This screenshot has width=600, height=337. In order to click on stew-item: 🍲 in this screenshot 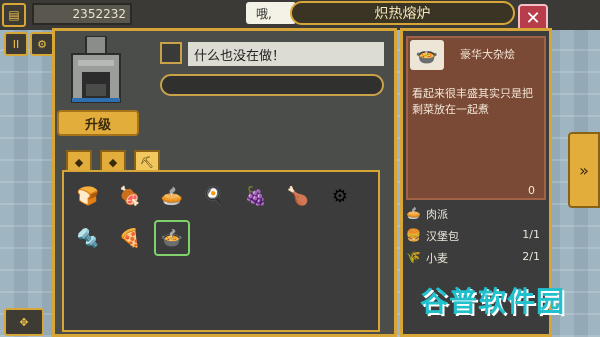, I will do `click(172, 238)`.